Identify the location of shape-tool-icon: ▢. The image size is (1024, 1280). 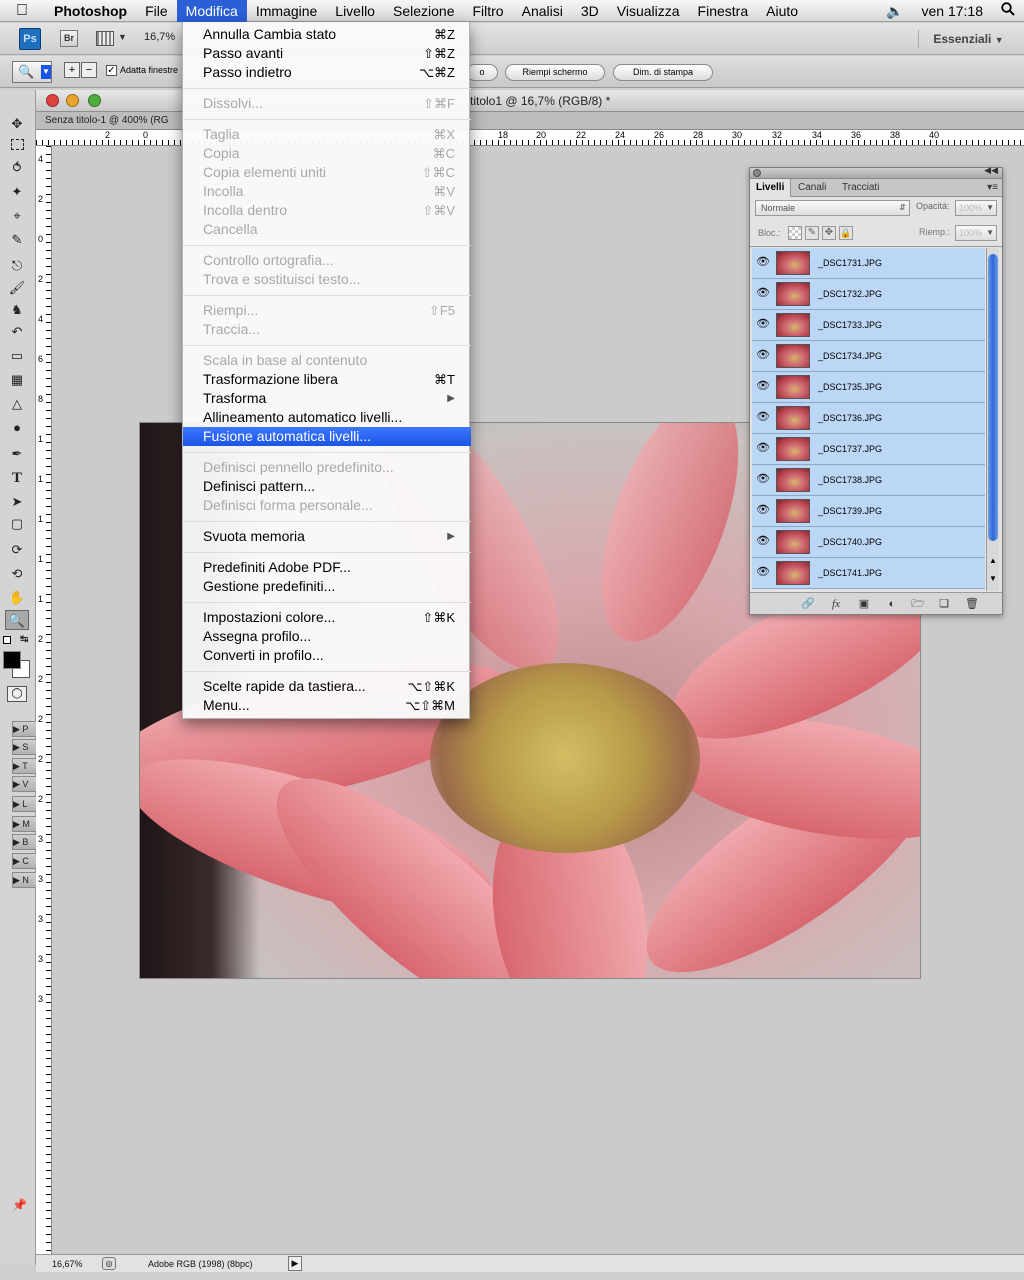
(17, 524).